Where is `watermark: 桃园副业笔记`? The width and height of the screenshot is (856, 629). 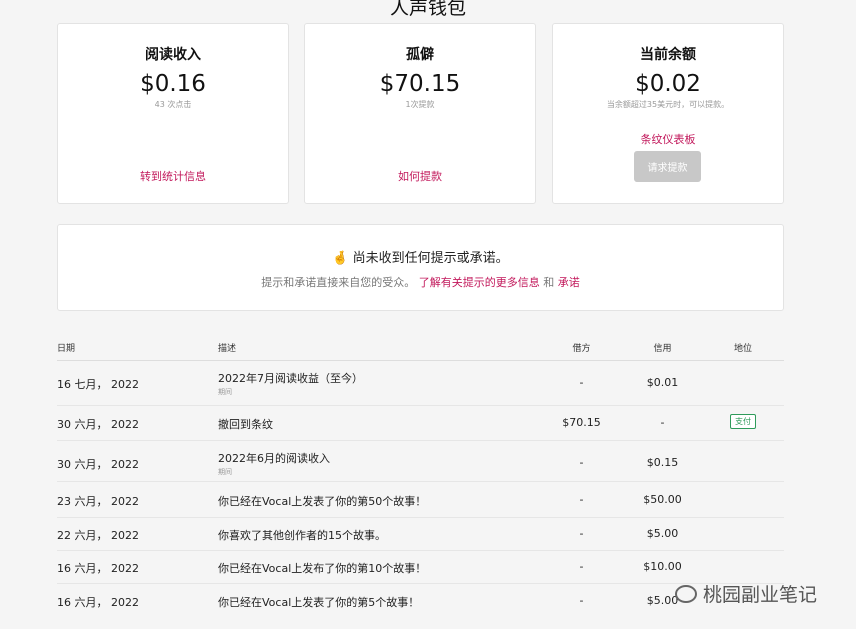 watermark: 桃园副业笔记 is located at coordinates (746, 593).